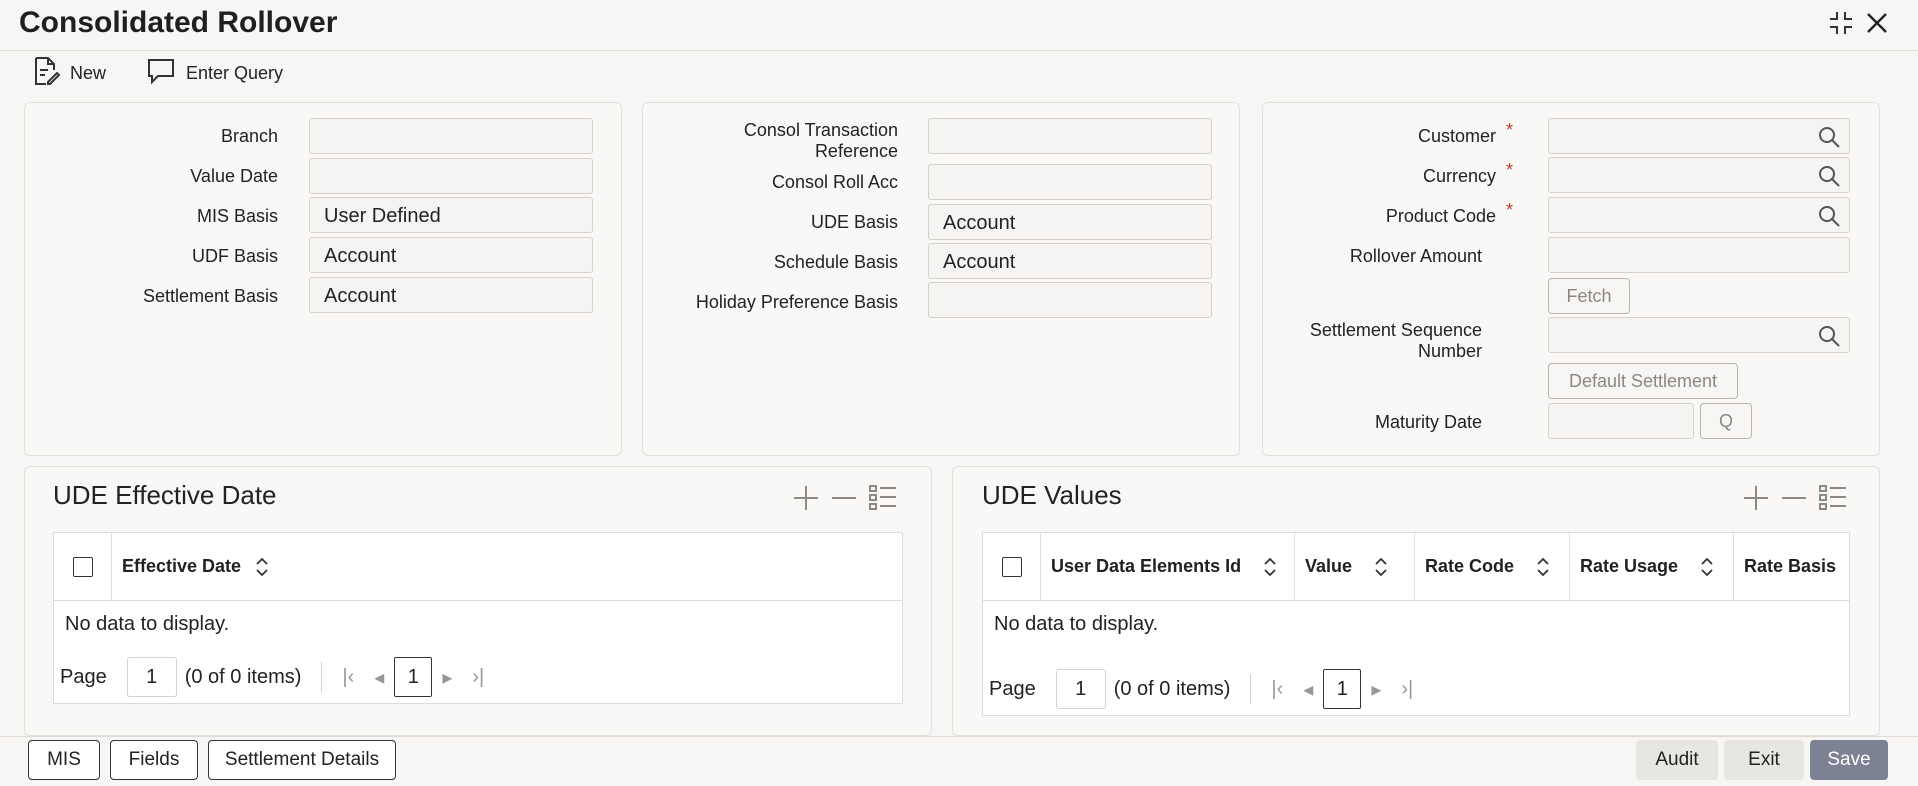  I want to click on page-title: Consolidated Rollover, so click(178, 22).